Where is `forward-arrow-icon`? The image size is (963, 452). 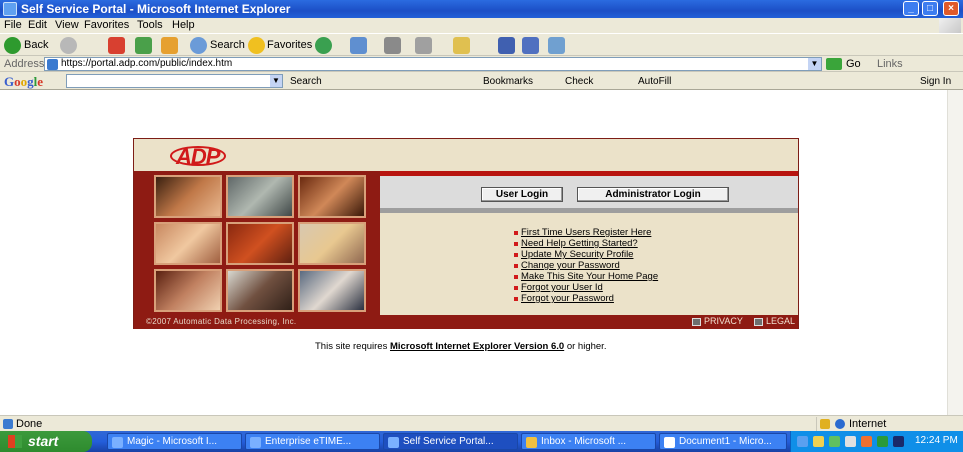 forward-arrow-icon is located at coordinates (68, 45).